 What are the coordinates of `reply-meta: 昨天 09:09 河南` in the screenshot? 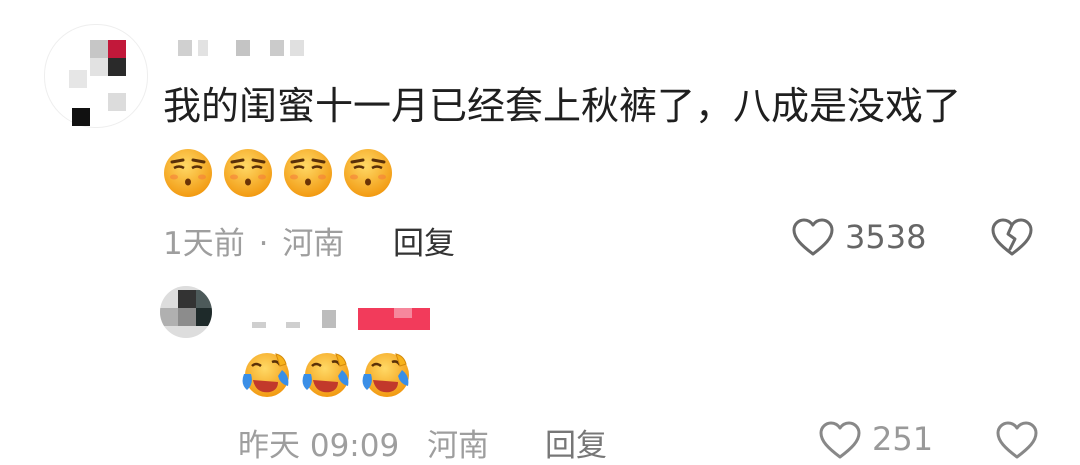 It's located at (363, 442).